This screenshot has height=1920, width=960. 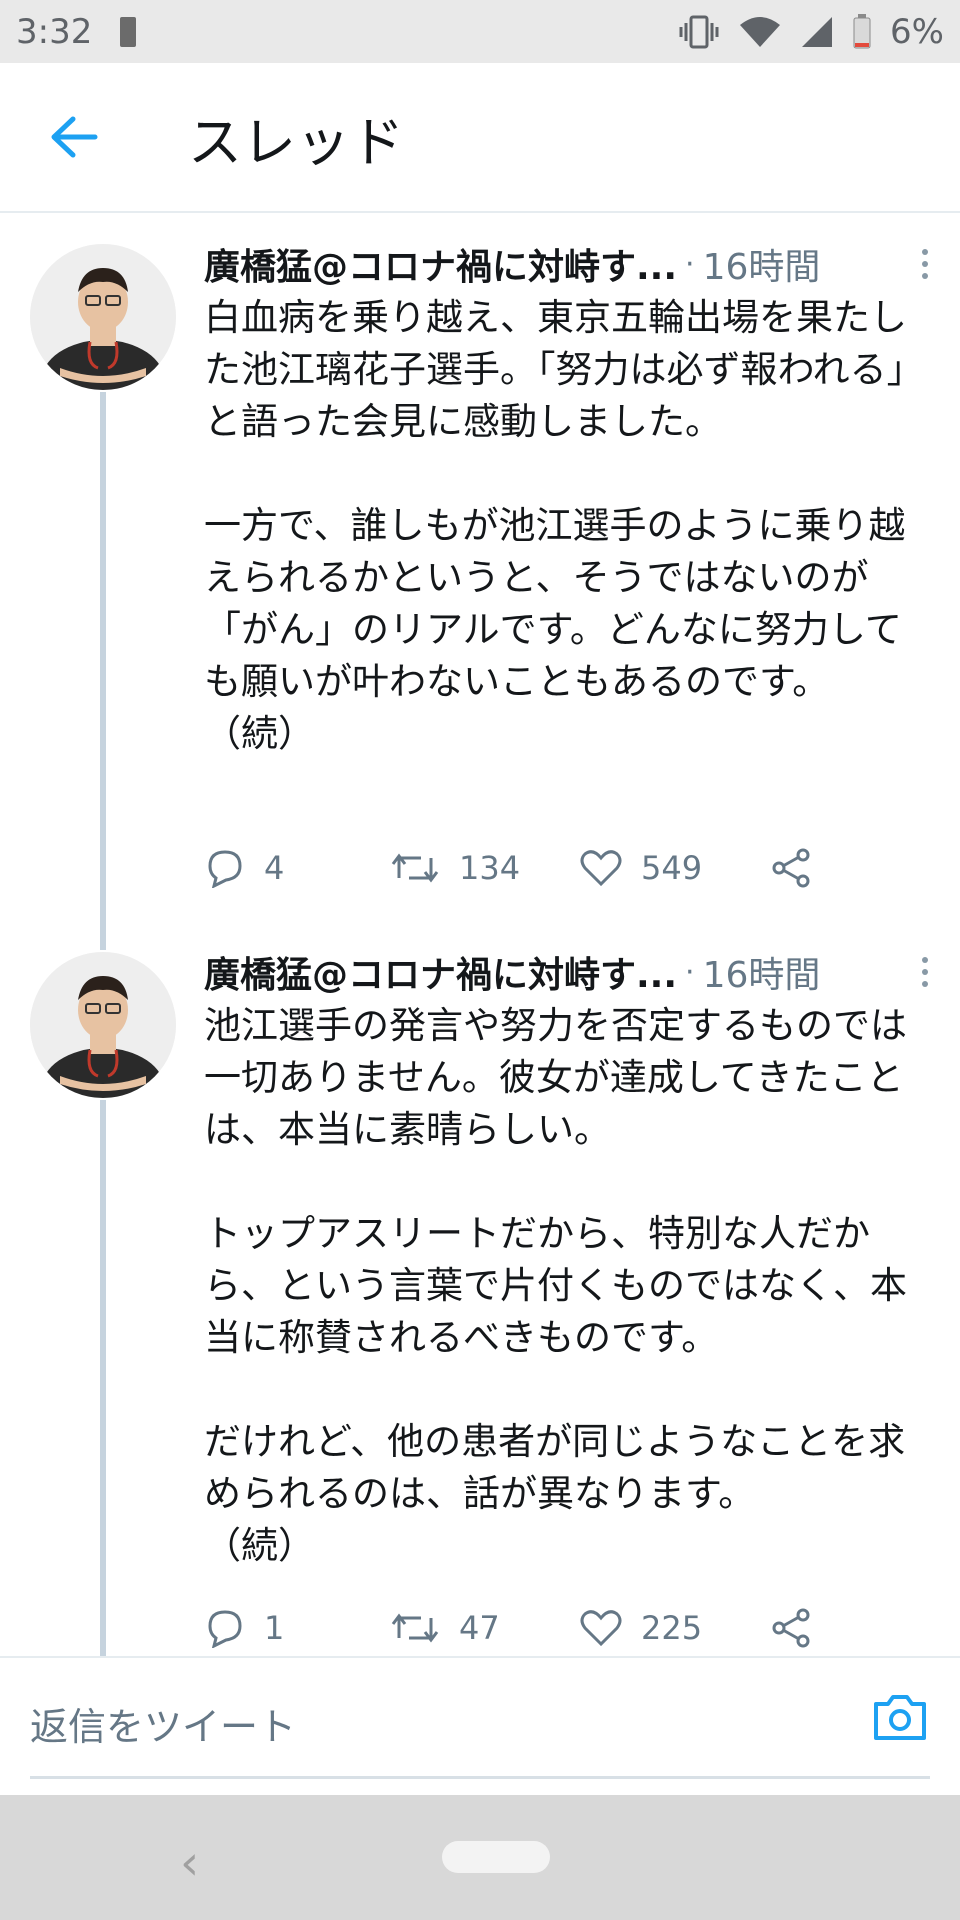 What do you see at coordinates (54, 31) in the screenshot?
I see `status-time: 3:32` at bounding box center [54, 31].